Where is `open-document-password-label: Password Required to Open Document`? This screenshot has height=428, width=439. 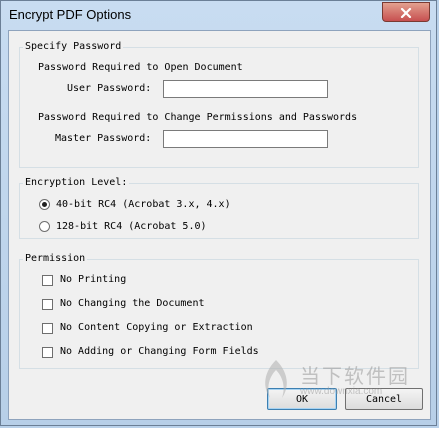
open-document-password-label: Password Required to Open Document is located at coordinates (140, 67).